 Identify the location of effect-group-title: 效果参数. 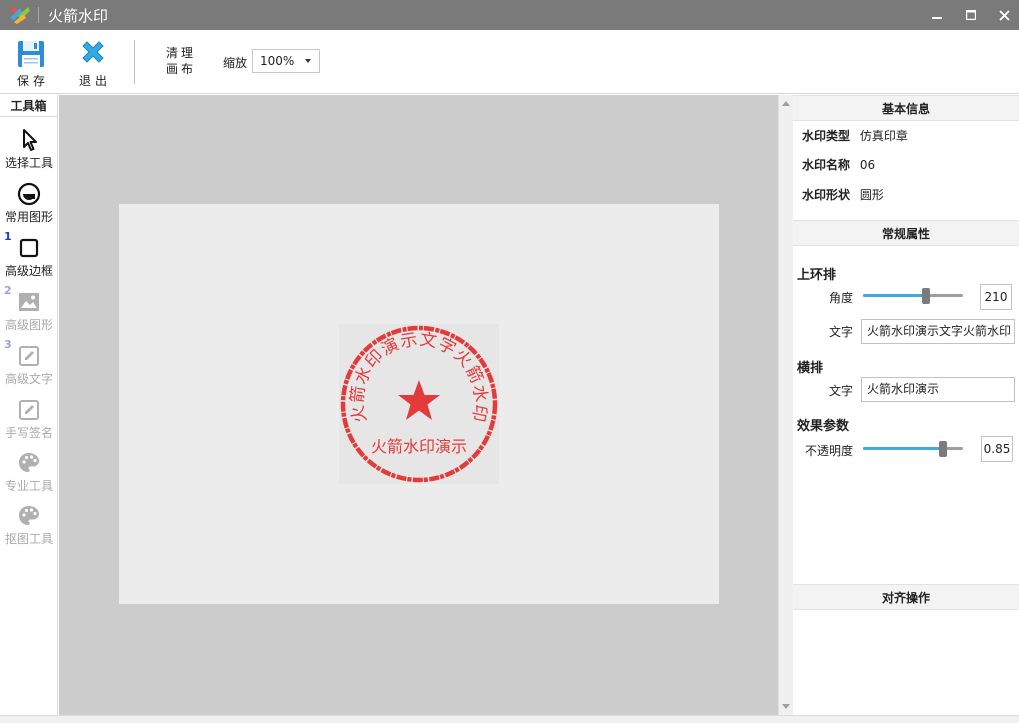
(823, 426).